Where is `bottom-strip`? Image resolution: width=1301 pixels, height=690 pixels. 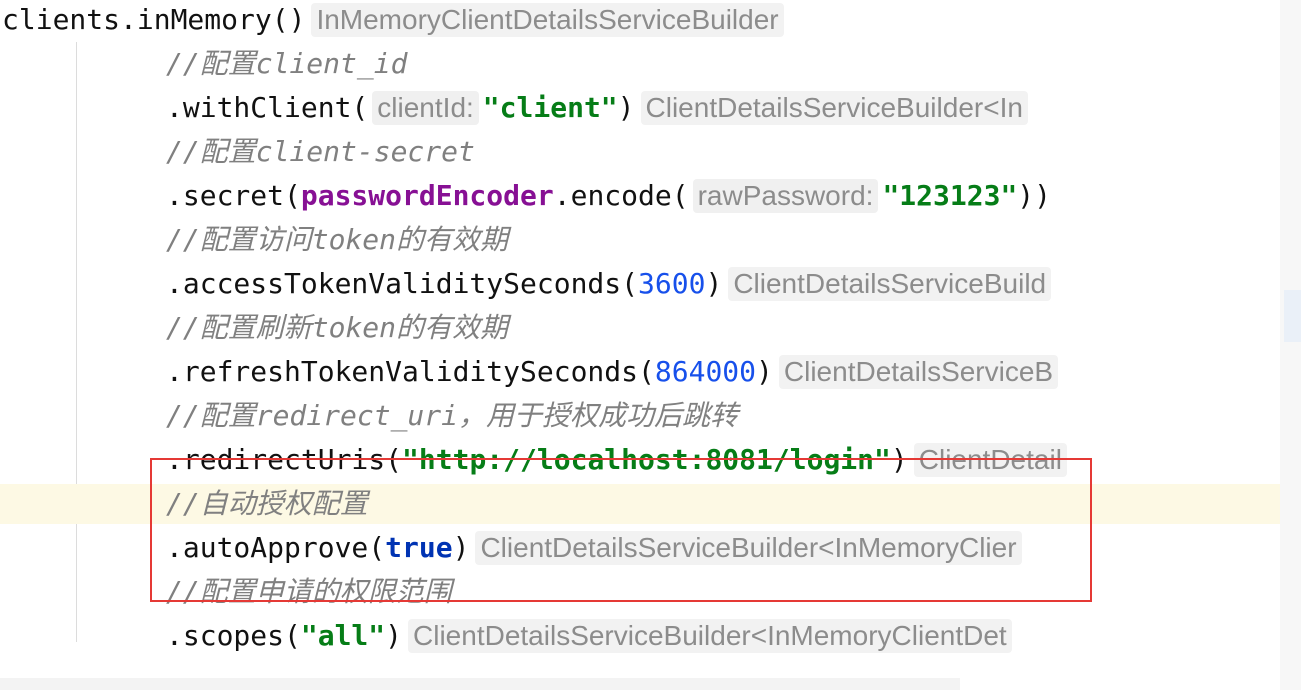 bottom-strip is located at coordinates (480, 684).